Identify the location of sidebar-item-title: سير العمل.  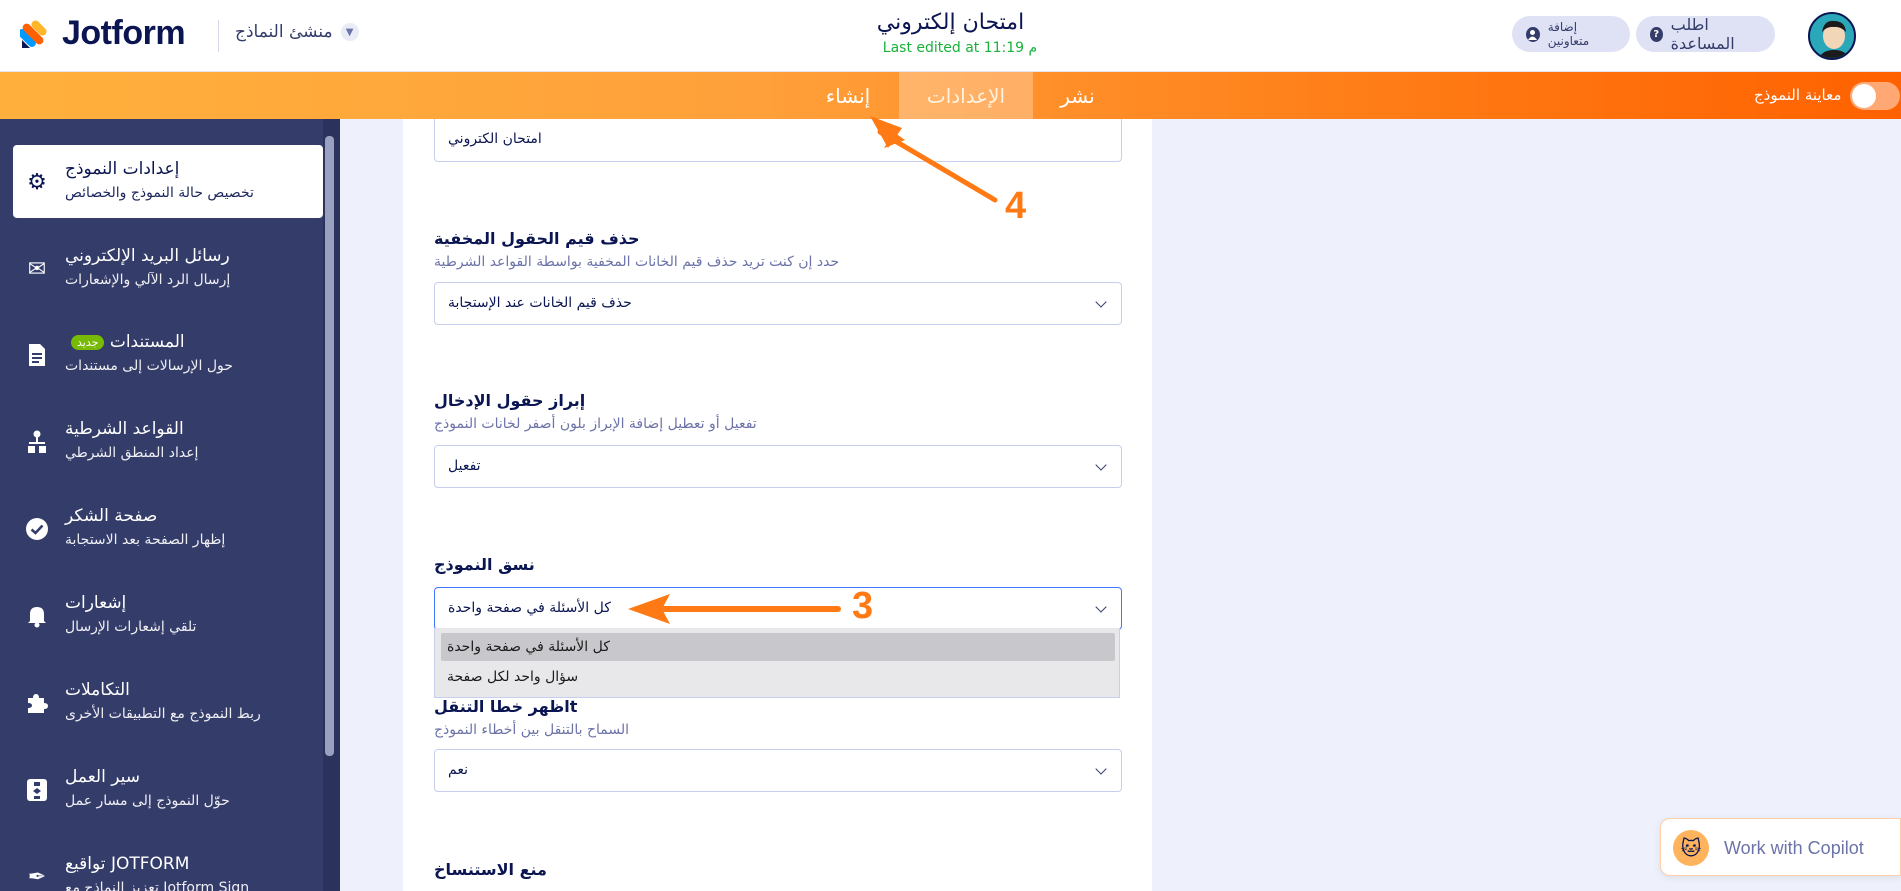
(102, 777).